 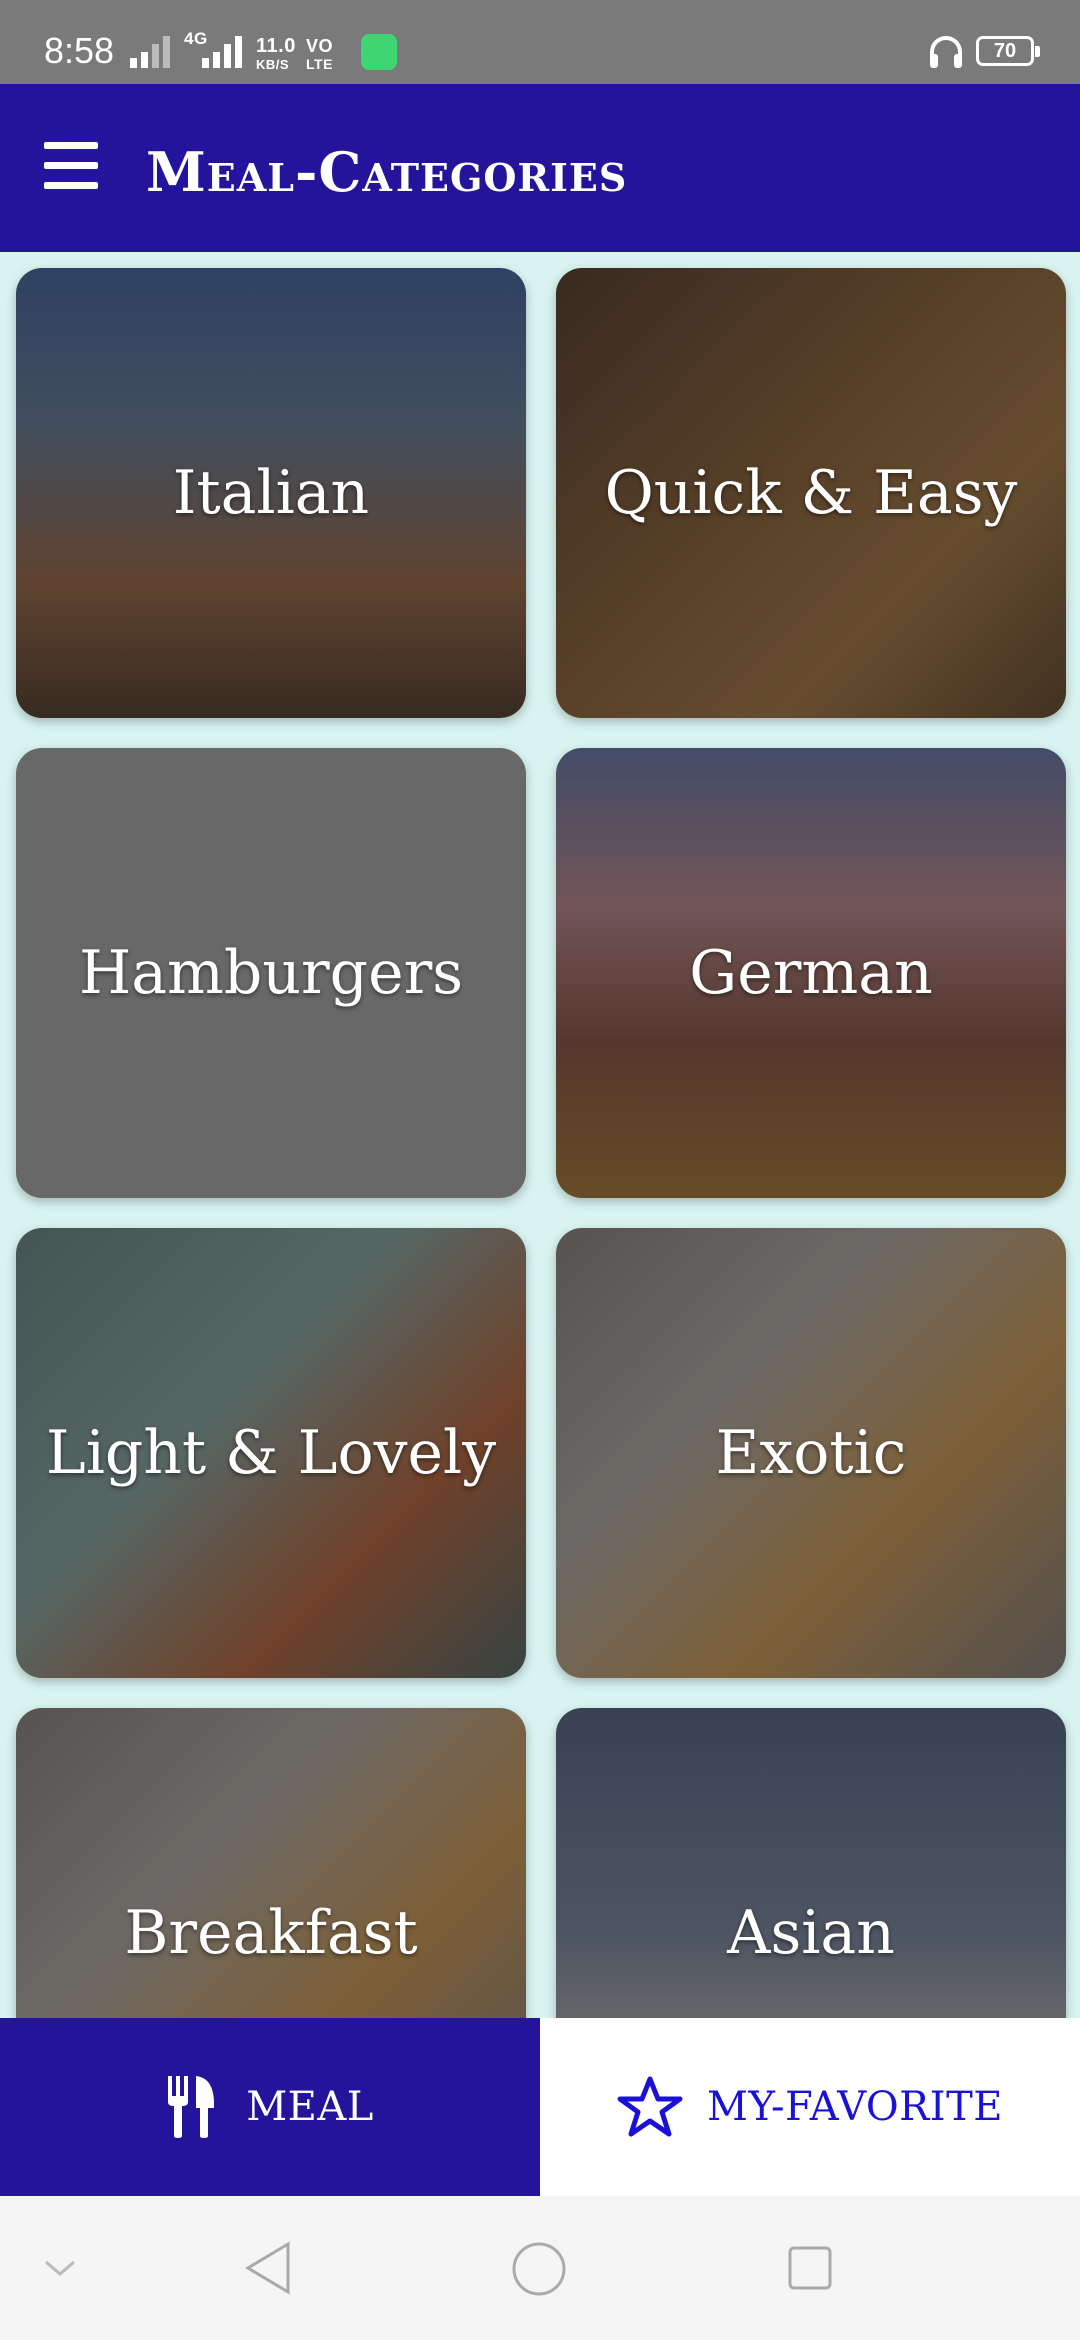 I want to click on network-speed-unit: KB/S, so click(x=273, y=64).